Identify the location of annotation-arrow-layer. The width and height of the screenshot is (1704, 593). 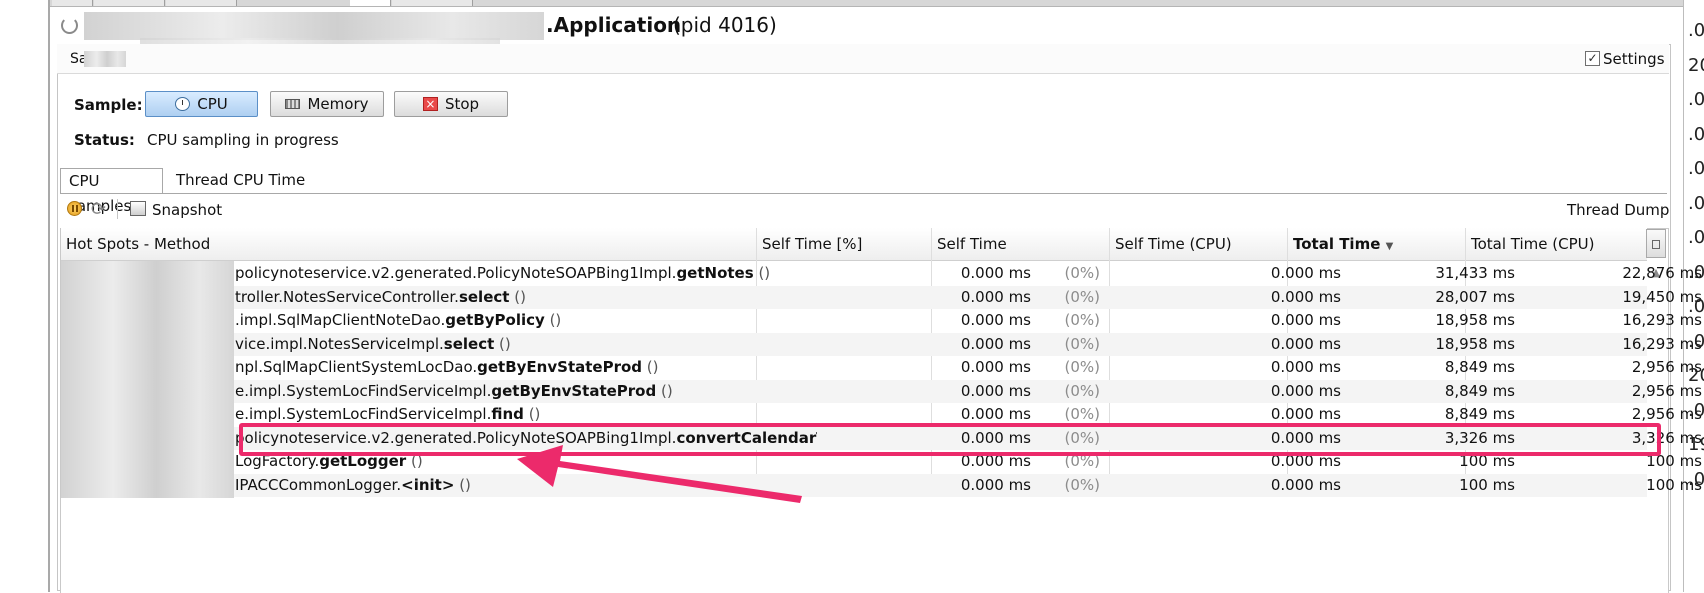
(659, 474).